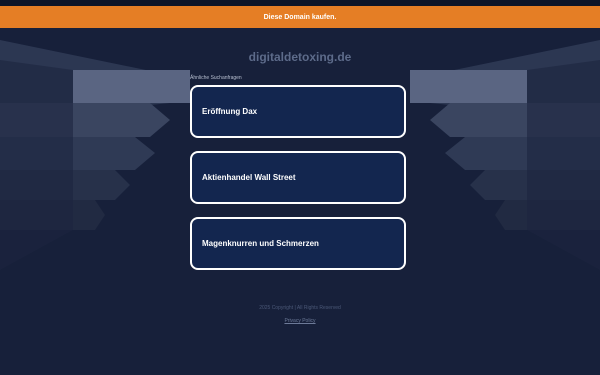 This screenshot has width=600, height=375. I want to click on related-link-3: Magenknurren und Schmerzen, so click(298, 243).